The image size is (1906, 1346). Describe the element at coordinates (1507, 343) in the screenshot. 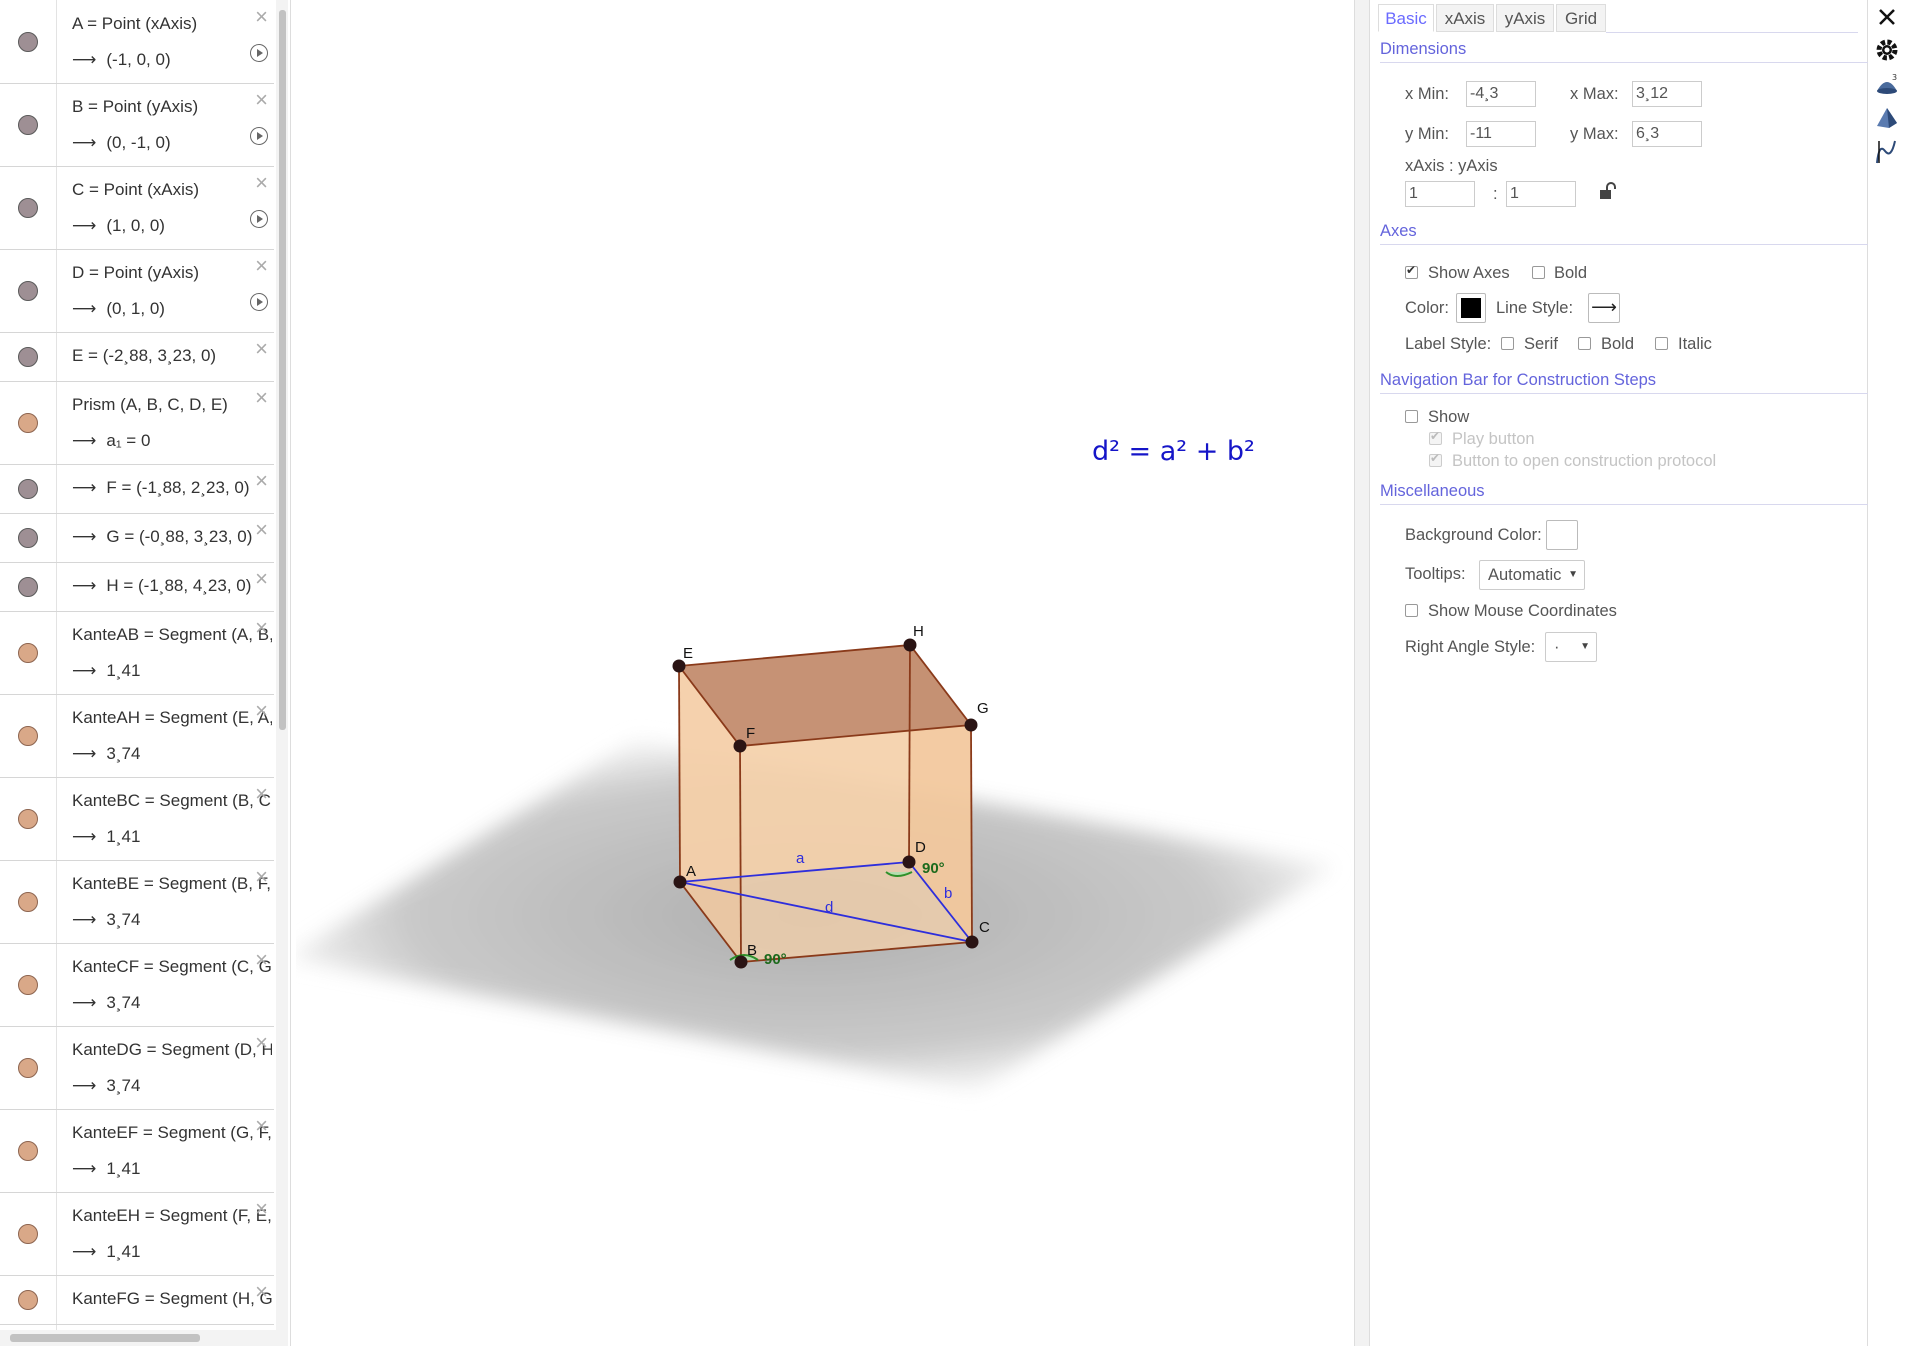

I see `serif-checkbox` at that location.